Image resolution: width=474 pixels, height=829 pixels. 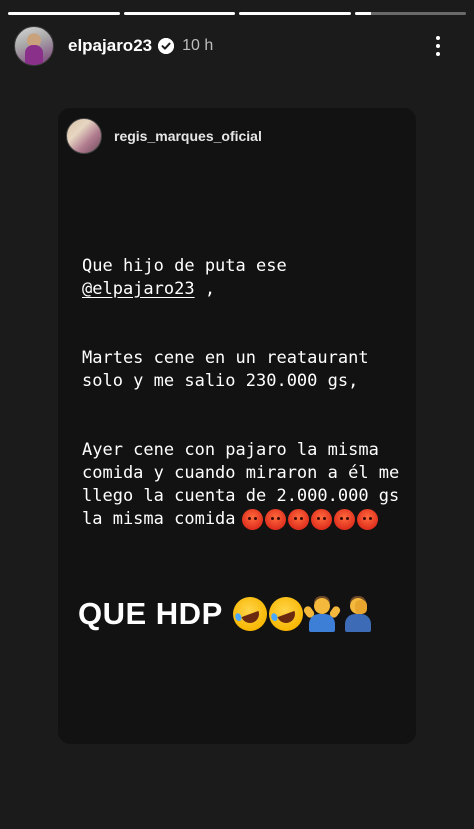 What do you see at coordinates (438, 46) in the screenshot?
I see `more-vertical-icon` at bounding box center [438, 46].